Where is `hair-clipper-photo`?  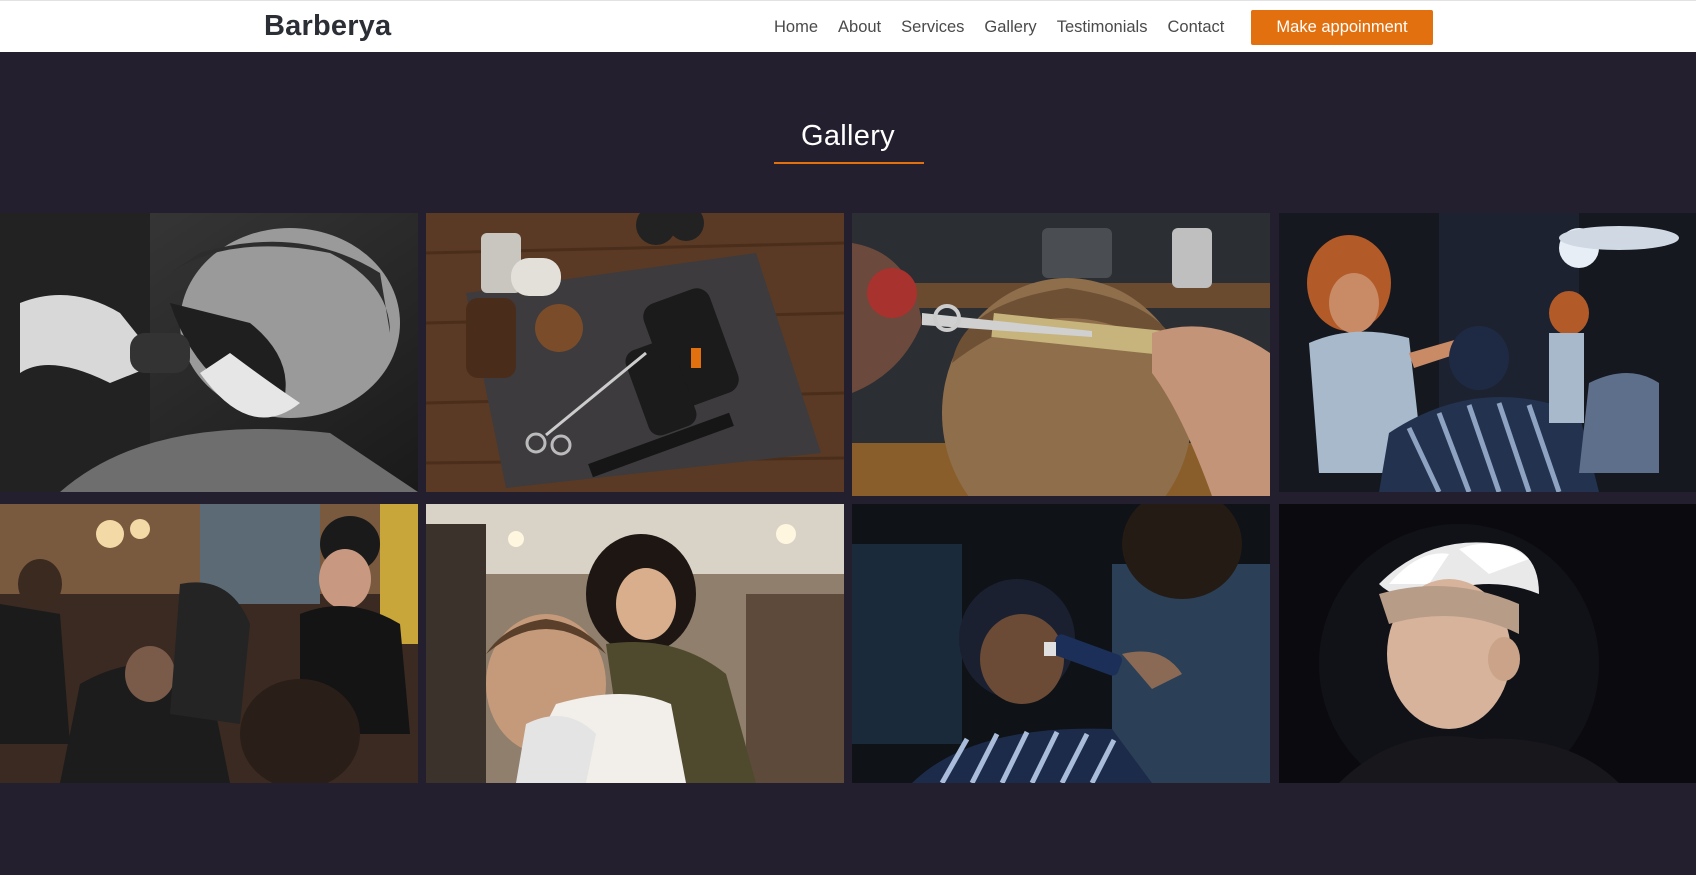
hair-clipper-photo is located at coordinates (1061, 643).